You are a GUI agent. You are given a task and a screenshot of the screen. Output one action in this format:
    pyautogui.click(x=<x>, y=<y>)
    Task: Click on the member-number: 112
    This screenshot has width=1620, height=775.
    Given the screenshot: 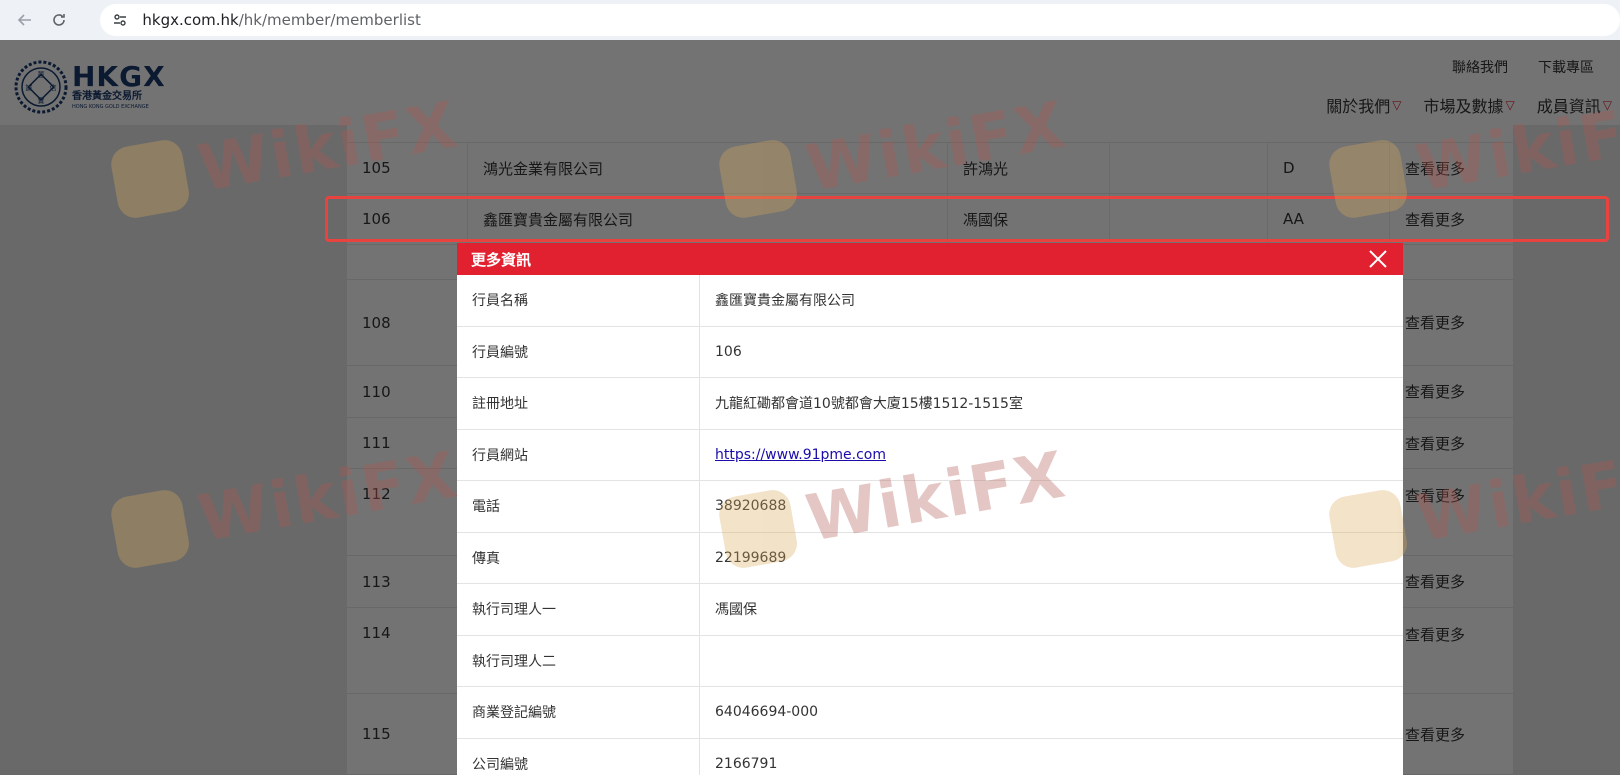 What is the action you would take?
    pyautogui.click(x=407, y=512)
    